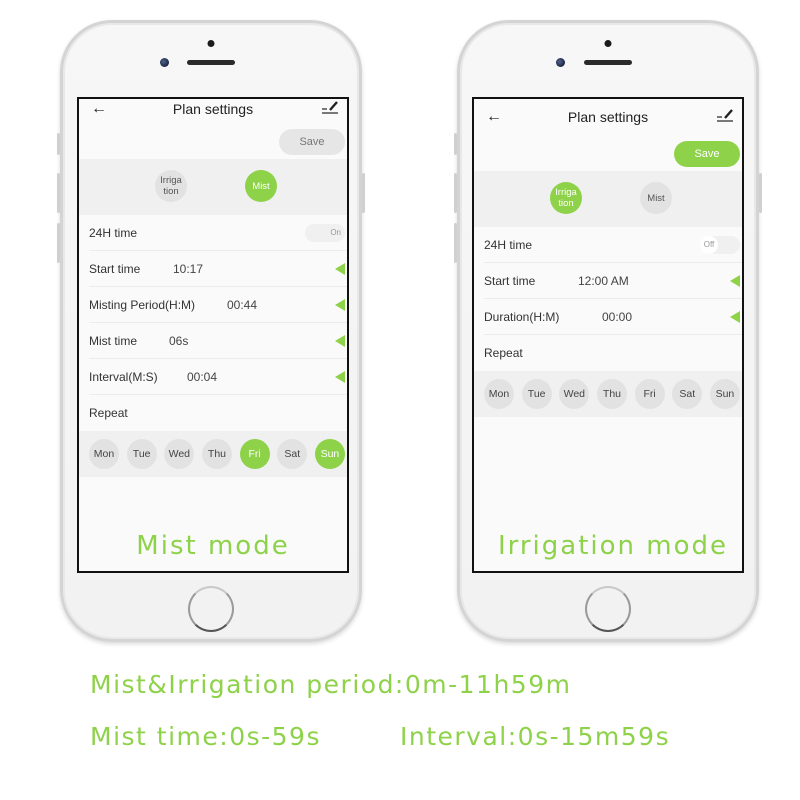 This screenshot has width=800, height=800. What do you see at coordinates (179, 340) in the screenshot?
I see `mist-time-value: 06s` at bounding box center [179, 340].